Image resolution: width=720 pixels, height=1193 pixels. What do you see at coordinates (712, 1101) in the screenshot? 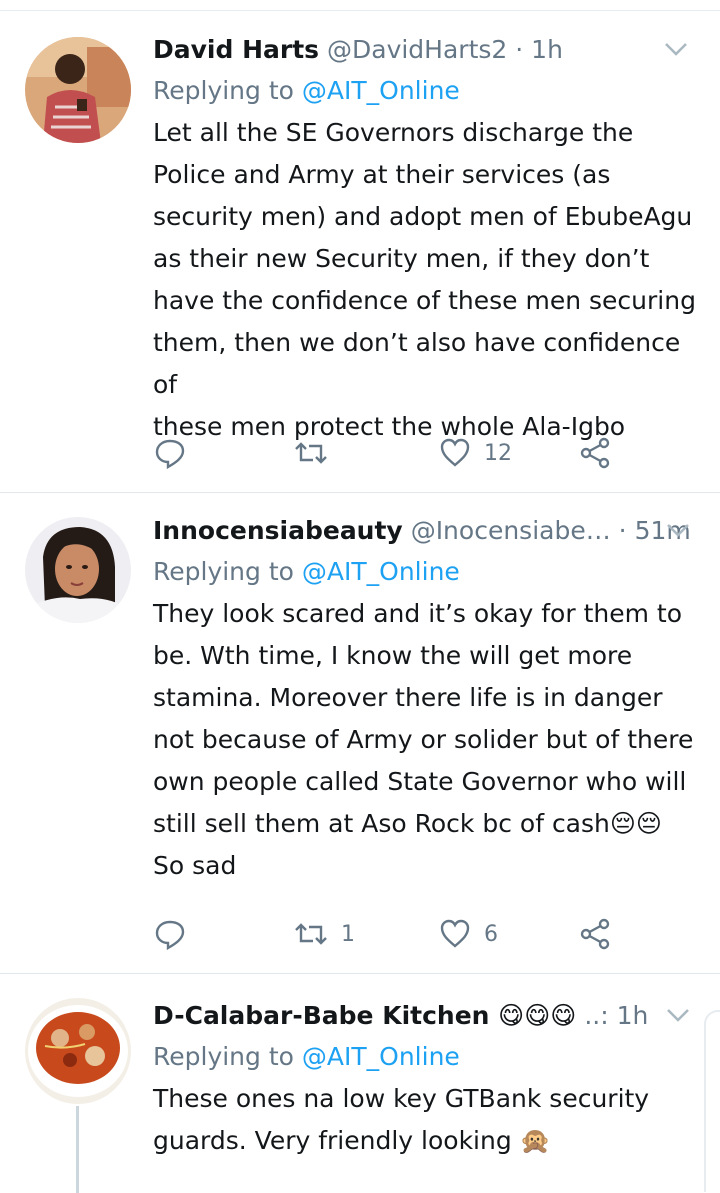
I see `scroll-edge` at bounding box center [712, 1101].